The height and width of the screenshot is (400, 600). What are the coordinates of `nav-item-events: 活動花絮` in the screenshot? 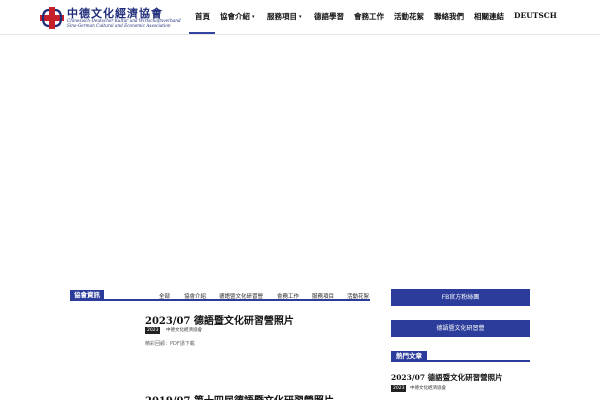 It's located at (409, 16).